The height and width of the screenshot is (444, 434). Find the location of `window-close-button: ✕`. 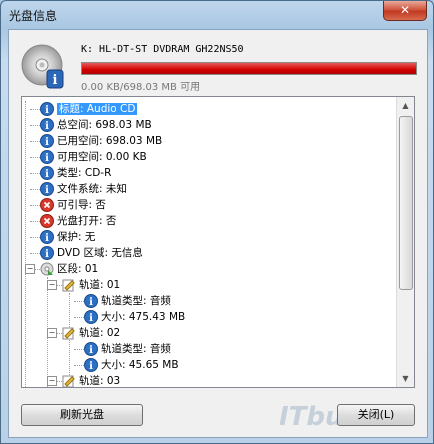

window-close-button: ✕ is located at coordinates (405, 11).